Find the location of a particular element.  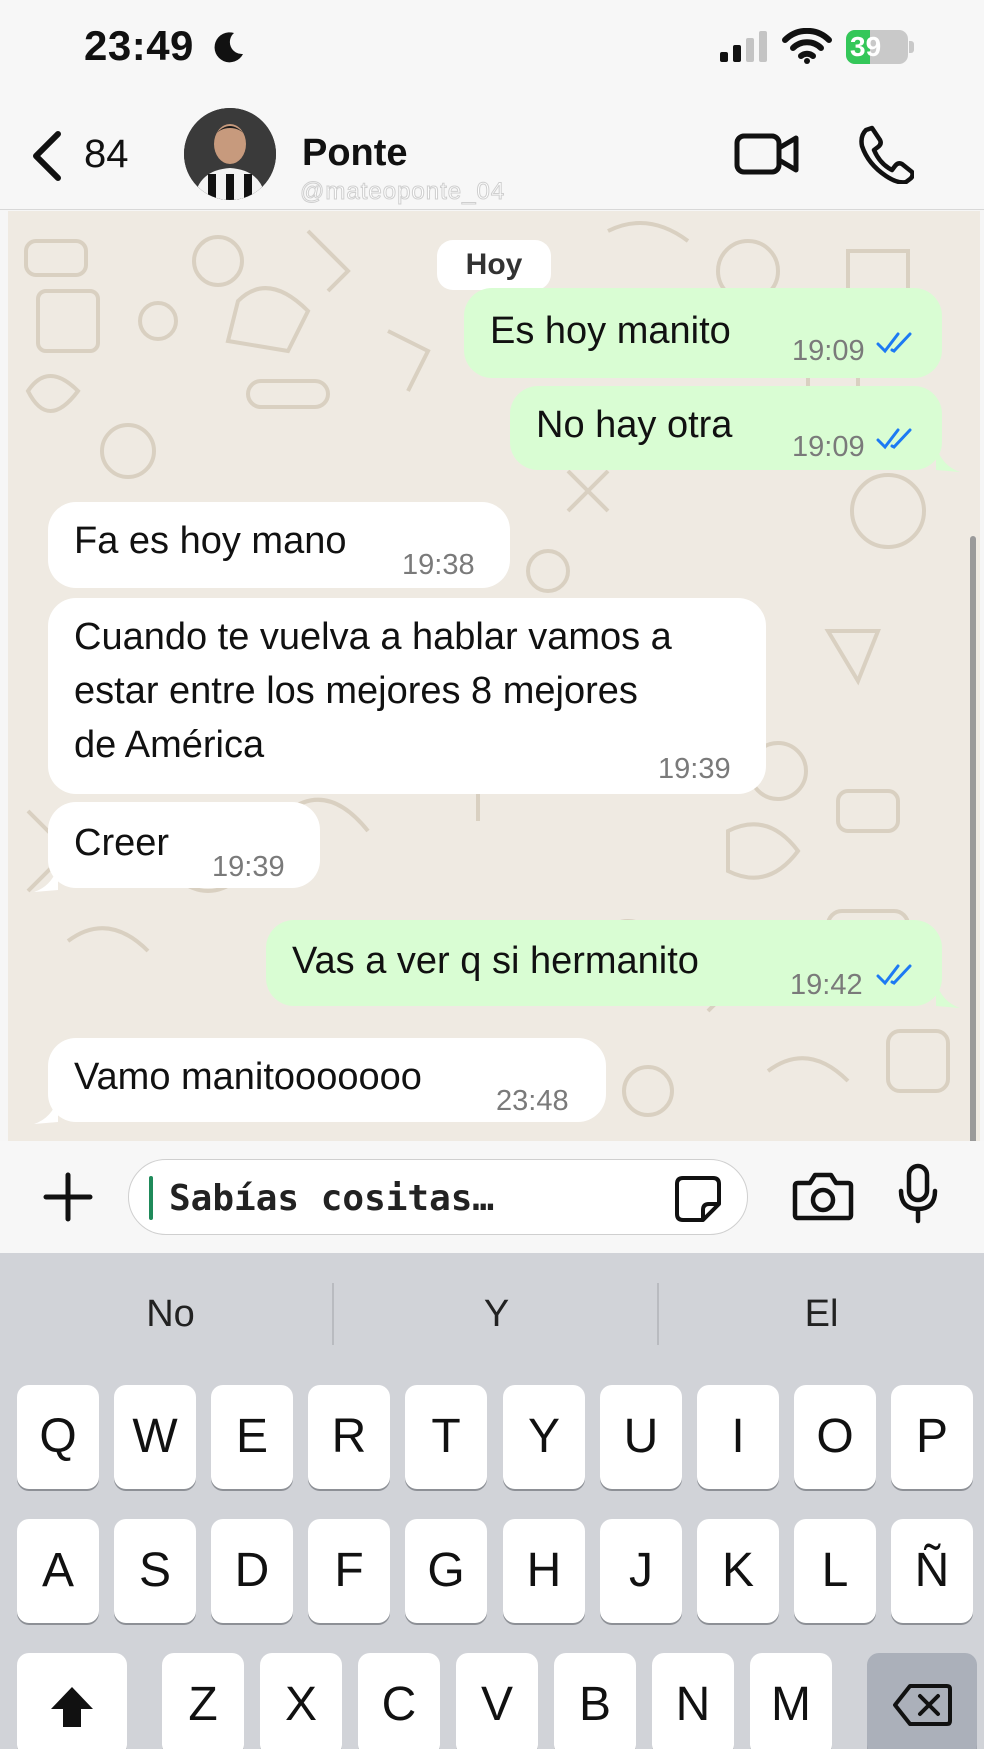

video-call-icon is located at coordinates (767, 154).